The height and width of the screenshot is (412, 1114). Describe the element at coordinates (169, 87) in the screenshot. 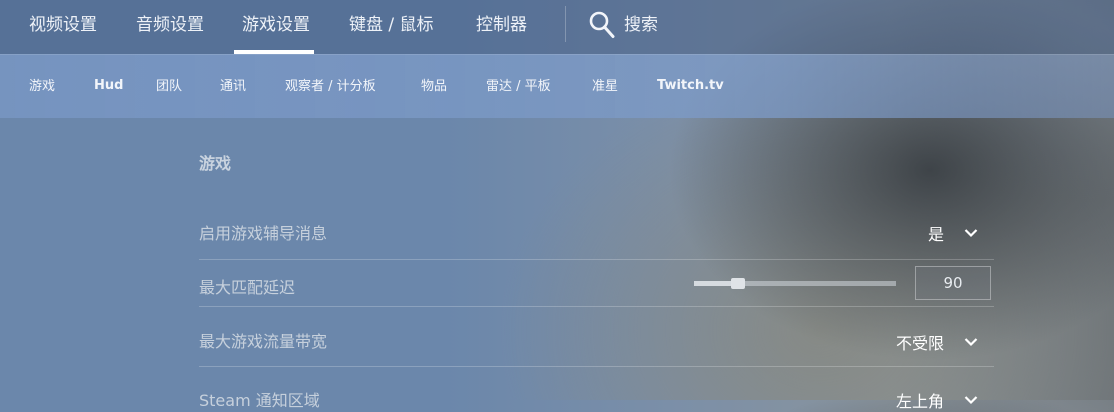

I see `subtab-team: 团队` at that location.